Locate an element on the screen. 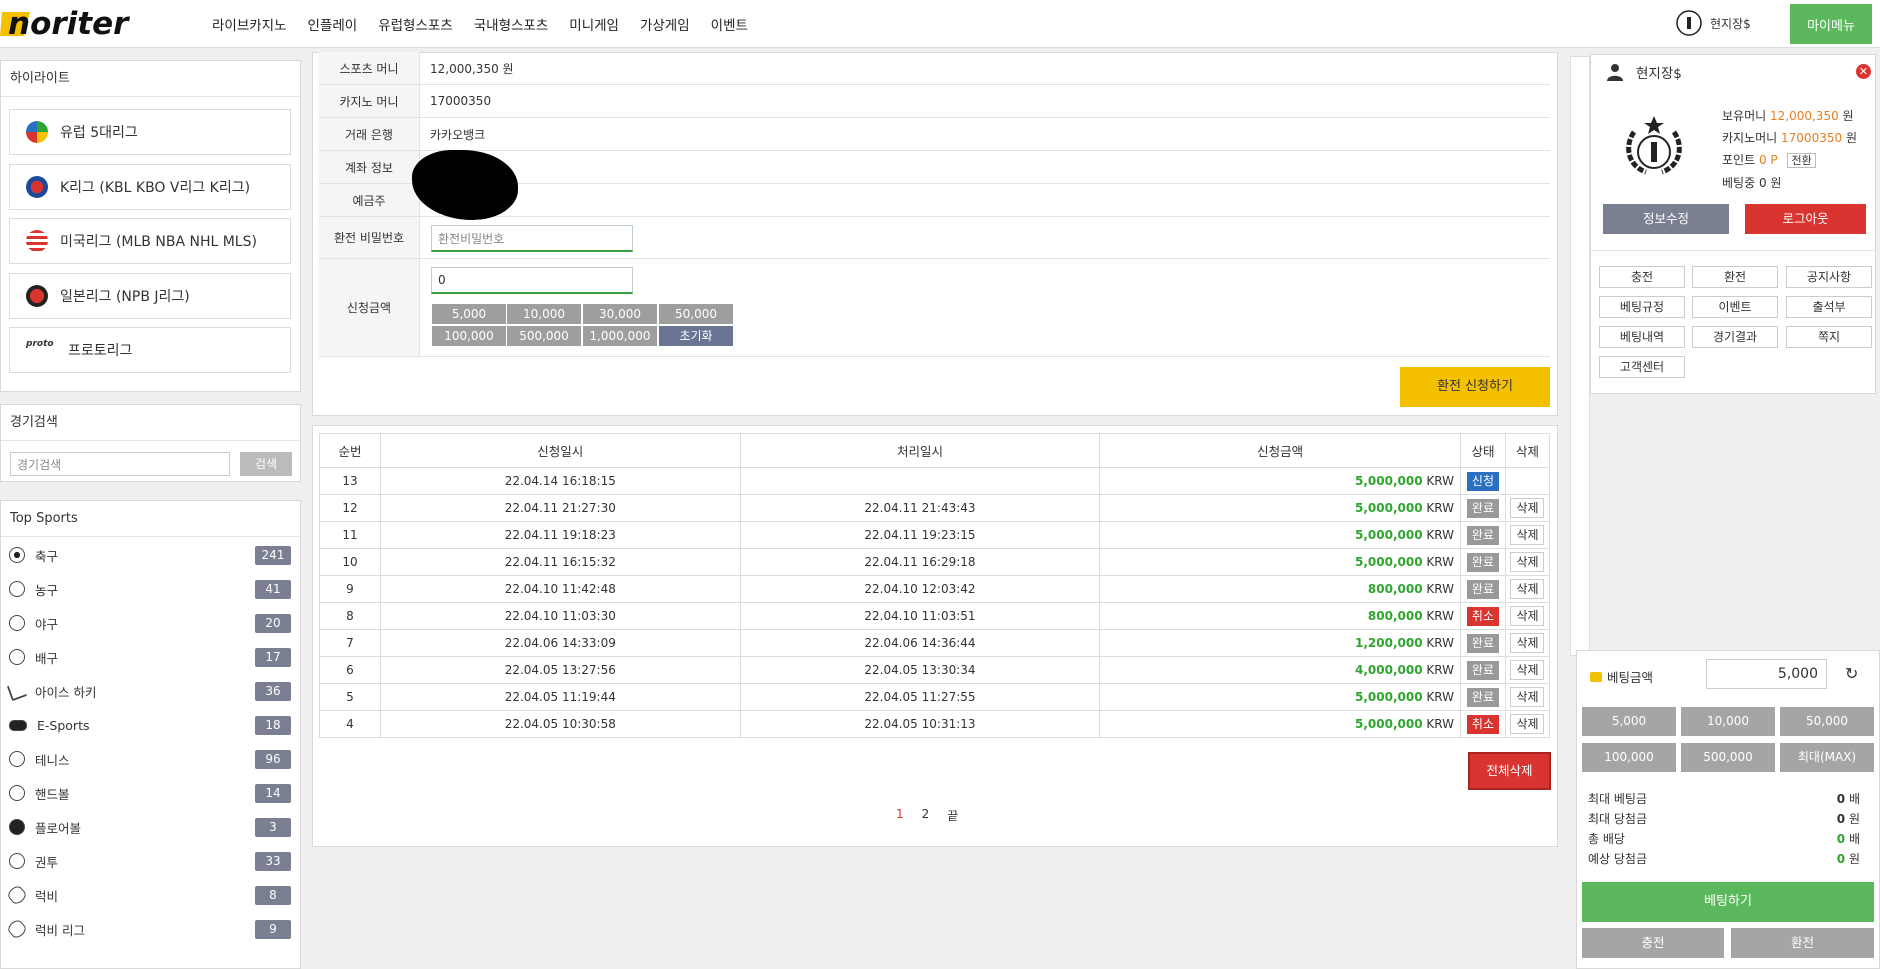  place-bet-button: 베팅하기 is located at coordinates (1728, 902).